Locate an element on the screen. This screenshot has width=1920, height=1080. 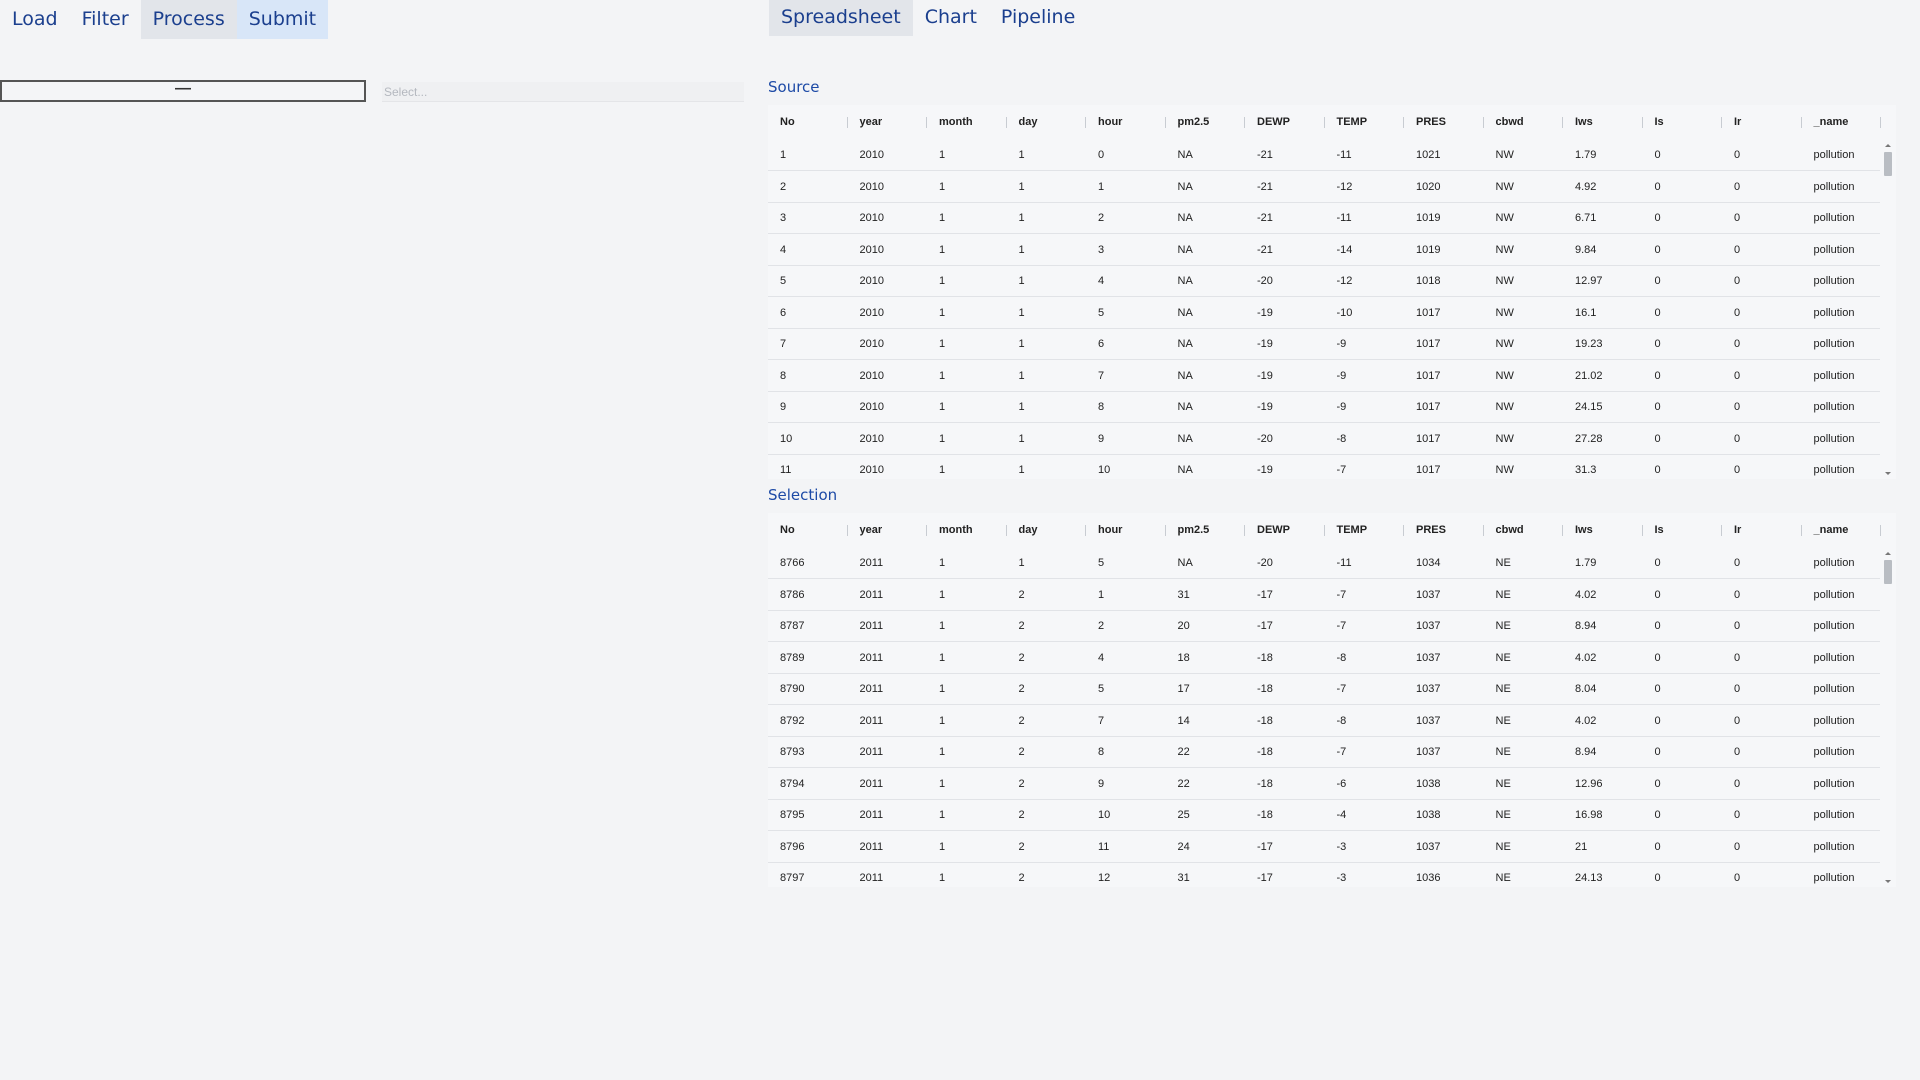
table-row: 8796 2011 1 2 11 24 -17 -3 1037 NE 21 0 0 pollution is located at coordinates (1324, 847).